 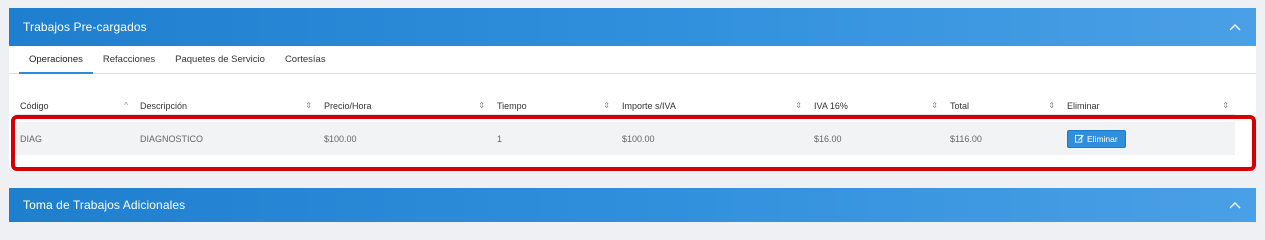 I want to click on cell-descripcion: DIAGNOSTICO, so click(x=172, y=138).